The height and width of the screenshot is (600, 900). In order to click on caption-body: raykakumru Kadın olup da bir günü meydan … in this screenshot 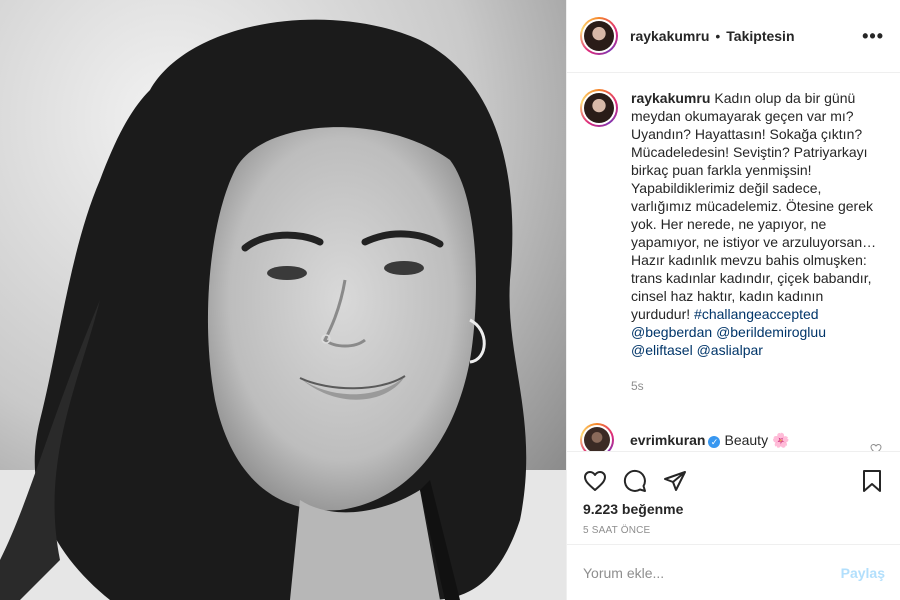, I will do `click(757, 242)`.